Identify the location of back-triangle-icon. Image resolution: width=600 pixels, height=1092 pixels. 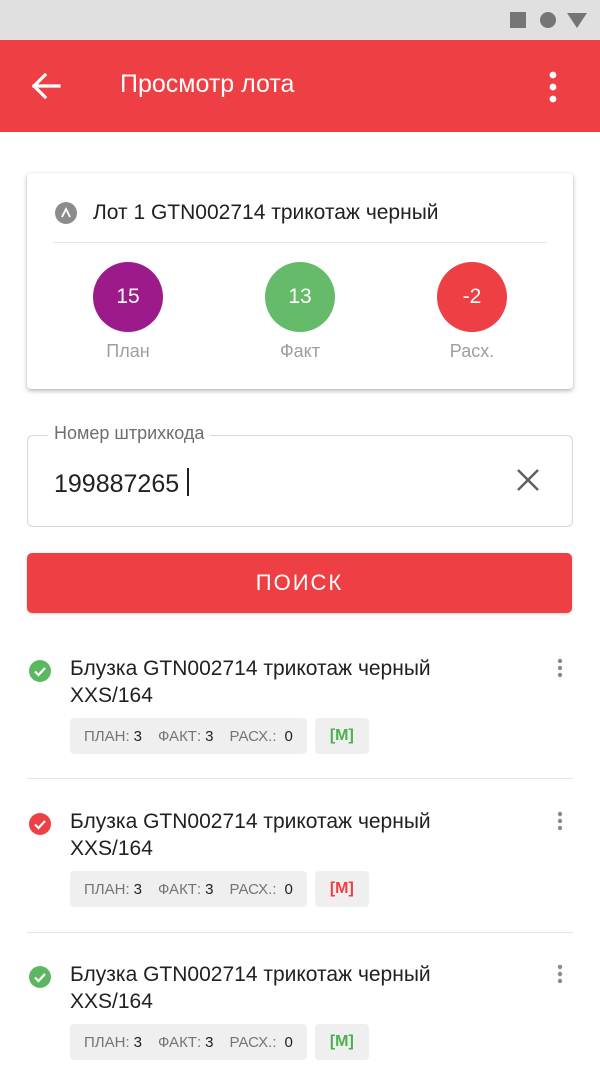
(577, 20).